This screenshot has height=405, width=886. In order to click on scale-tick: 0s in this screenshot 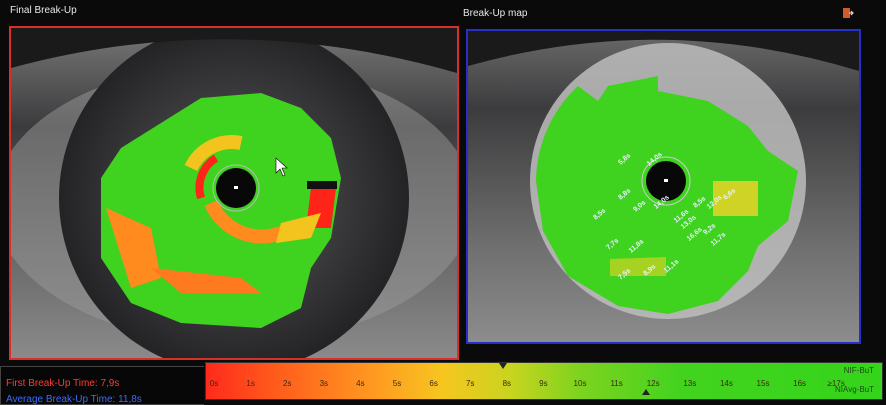, I will do `click(214, 383)`.